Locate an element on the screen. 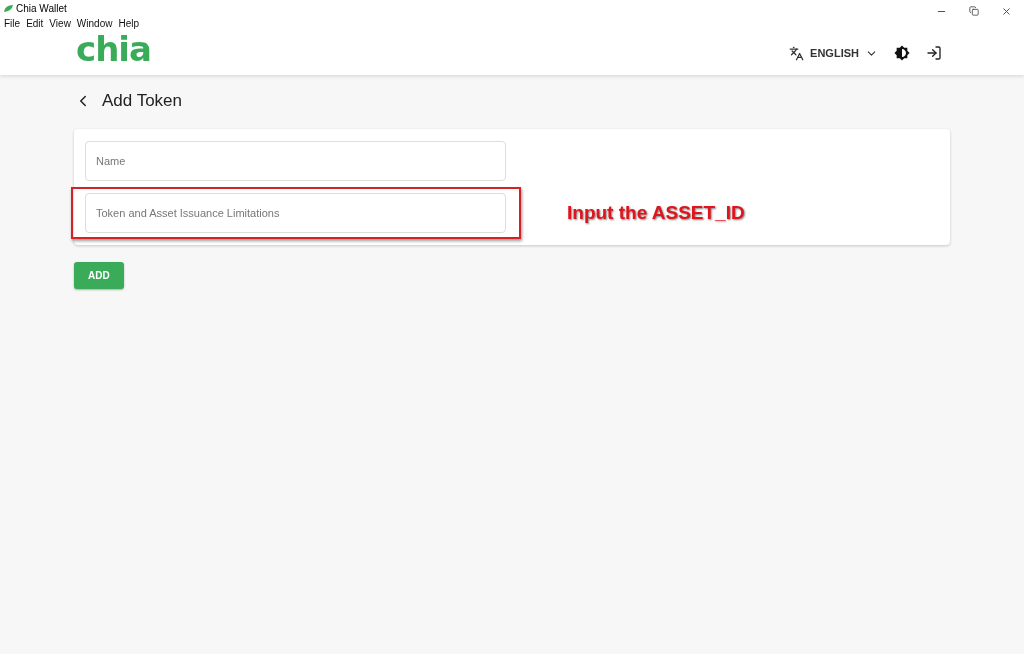 The image size is (1024, 654). window-title: Chia Wallet is located at coordinates (42, 8).